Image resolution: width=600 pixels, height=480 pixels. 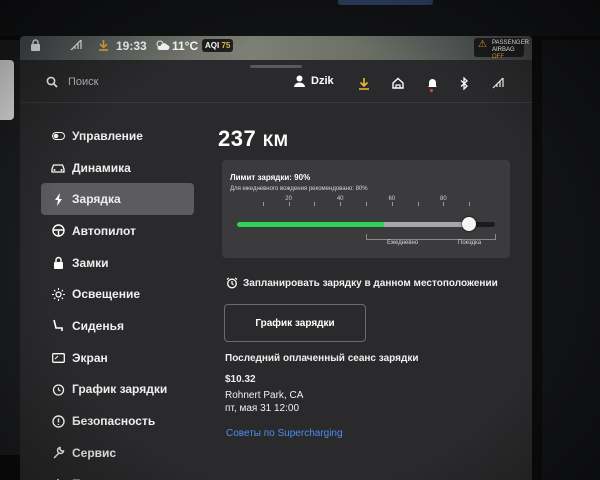 I want to click on passenger-airbag-status: ⚠ PASSENGER AIRBAG OFF, so click(x=501, y=49).